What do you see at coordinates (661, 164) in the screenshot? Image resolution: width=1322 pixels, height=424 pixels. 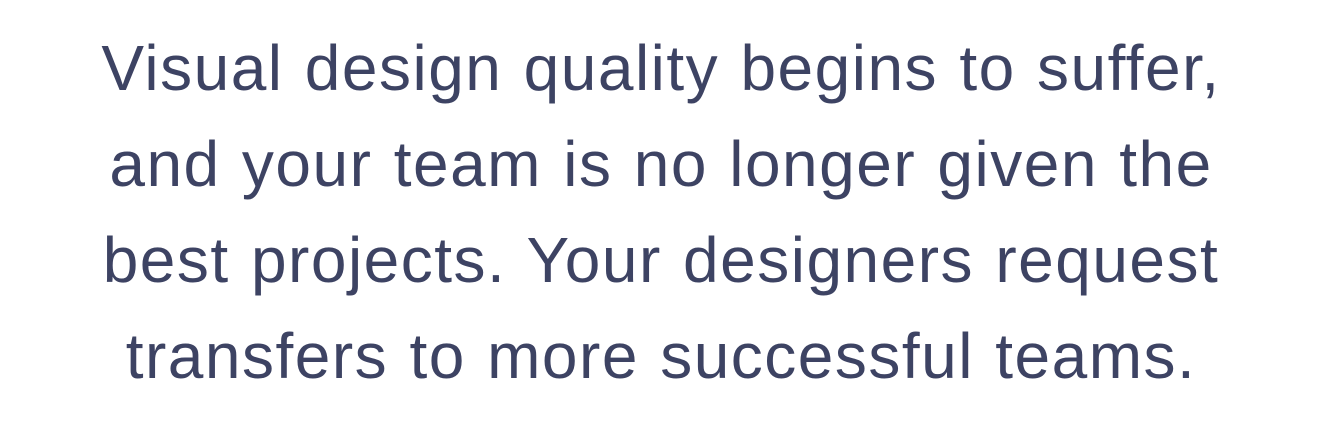 I see `statement-line-2: and your team is no longer given the` at bounding box center [661, 164].